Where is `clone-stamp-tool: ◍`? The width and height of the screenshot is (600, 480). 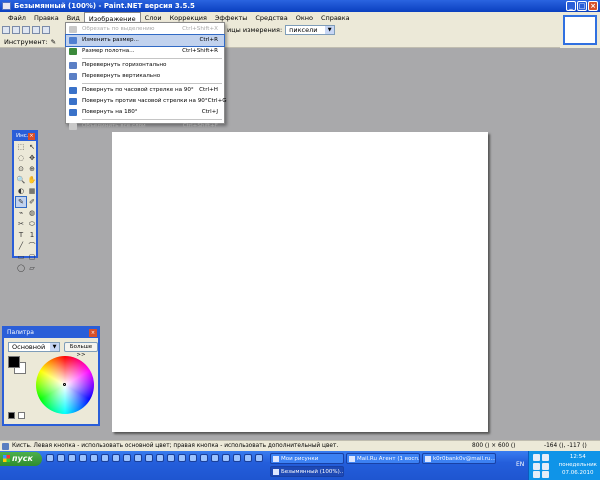
clone-stamp-tool: ◍ is located at coordinates (32, 213).